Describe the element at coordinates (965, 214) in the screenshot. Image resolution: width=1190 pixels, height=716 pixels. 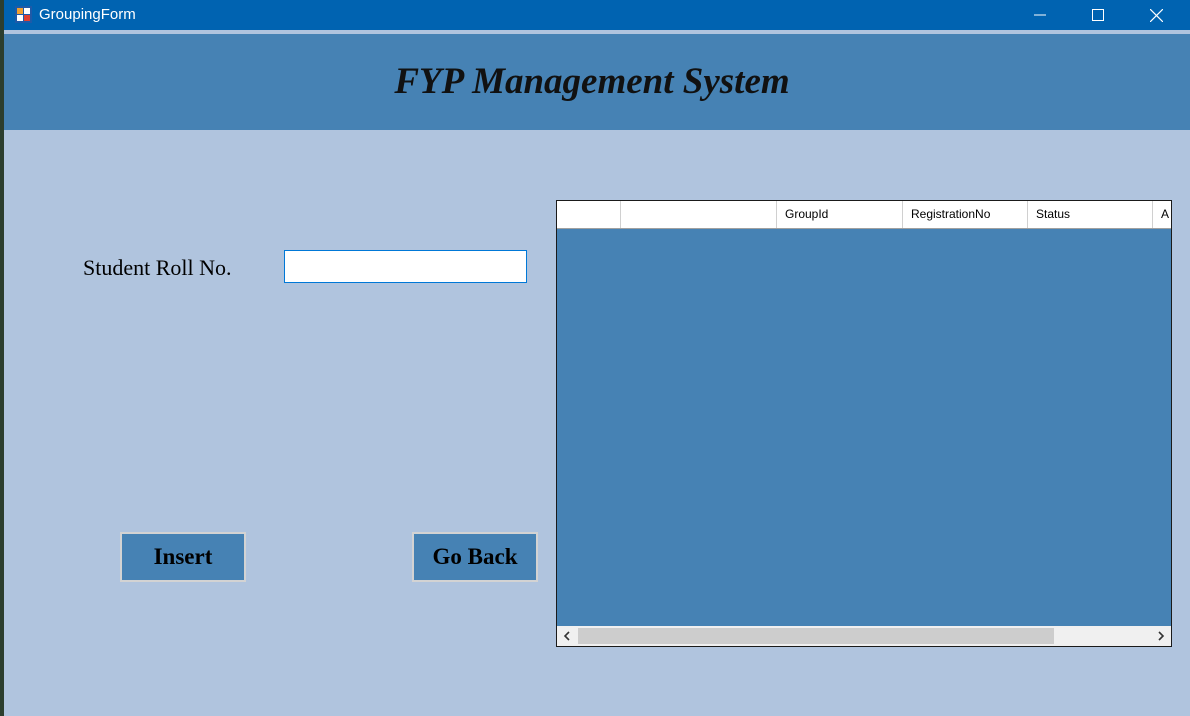
I see `column-header-registrationno: RegistrationNo` at that location.